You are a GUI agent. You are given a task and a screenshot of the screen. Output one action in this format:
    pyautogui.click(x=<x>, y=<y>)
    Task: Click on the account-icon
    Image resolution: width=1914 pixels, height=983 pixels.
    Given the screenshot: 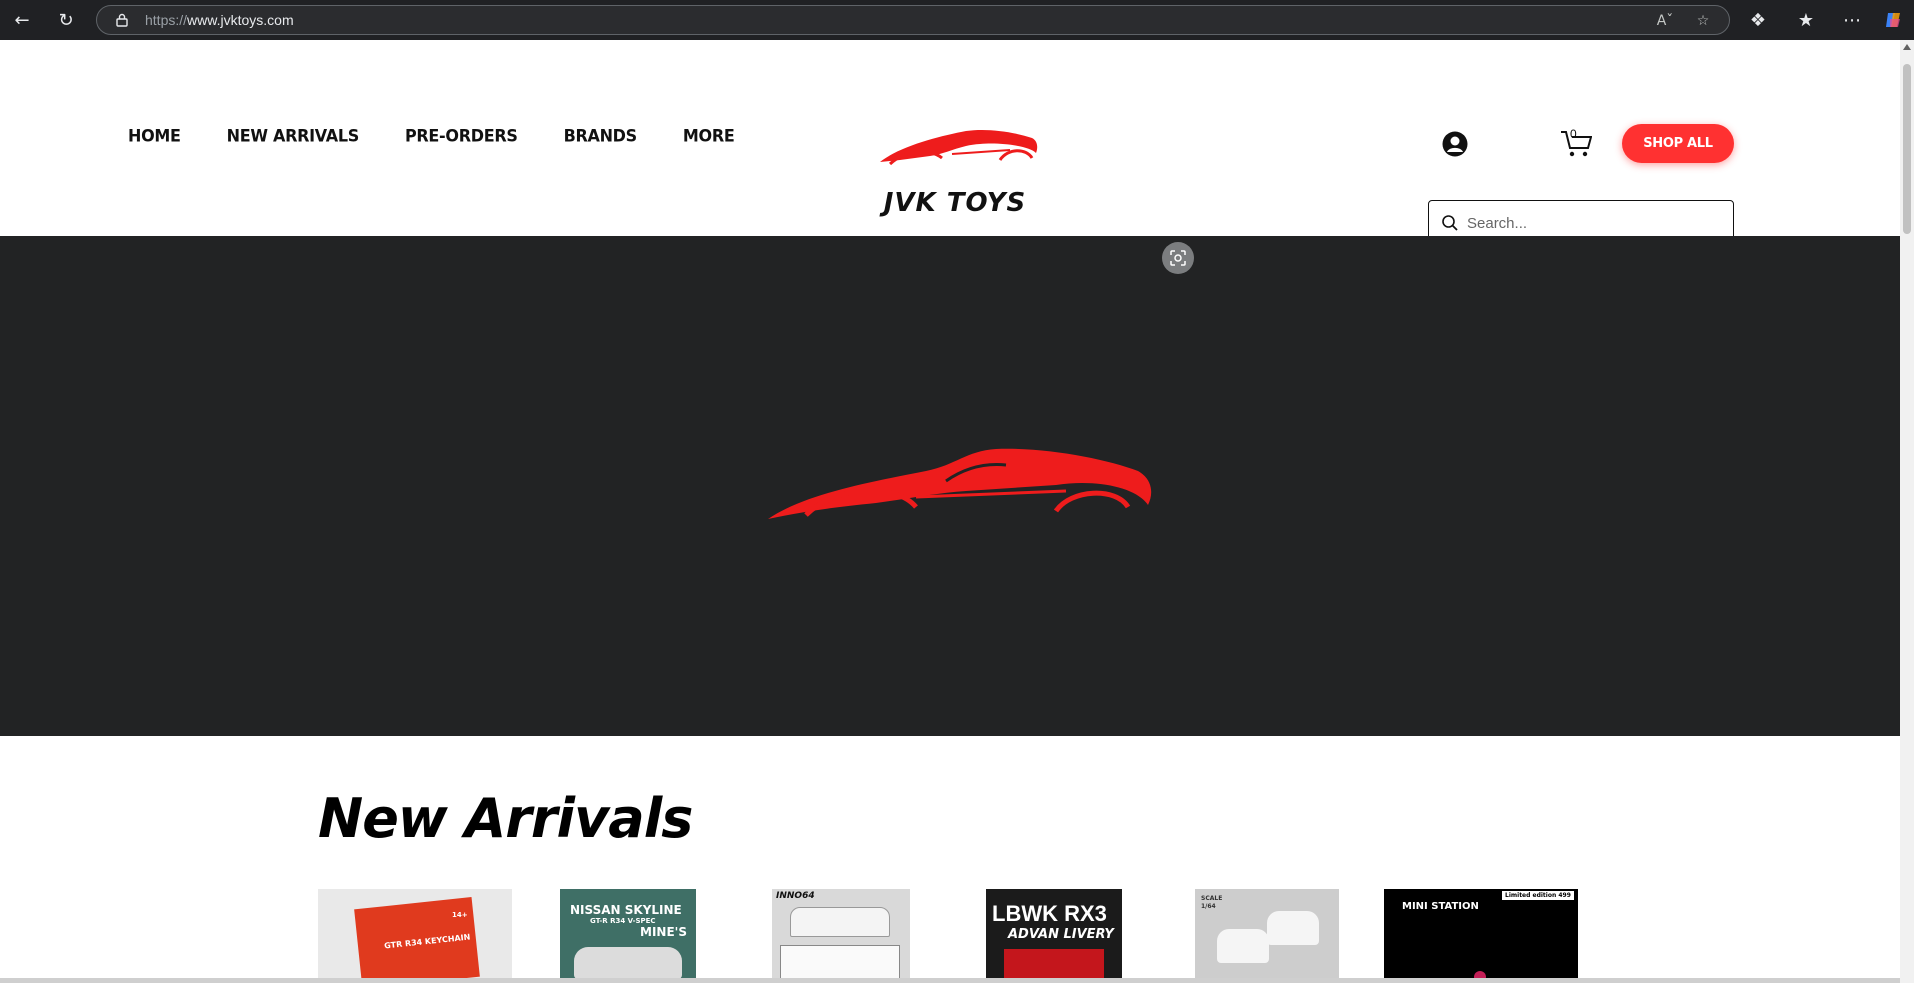 What is the action you would take?
    pyautogui.click(x=1455, y=144)
    